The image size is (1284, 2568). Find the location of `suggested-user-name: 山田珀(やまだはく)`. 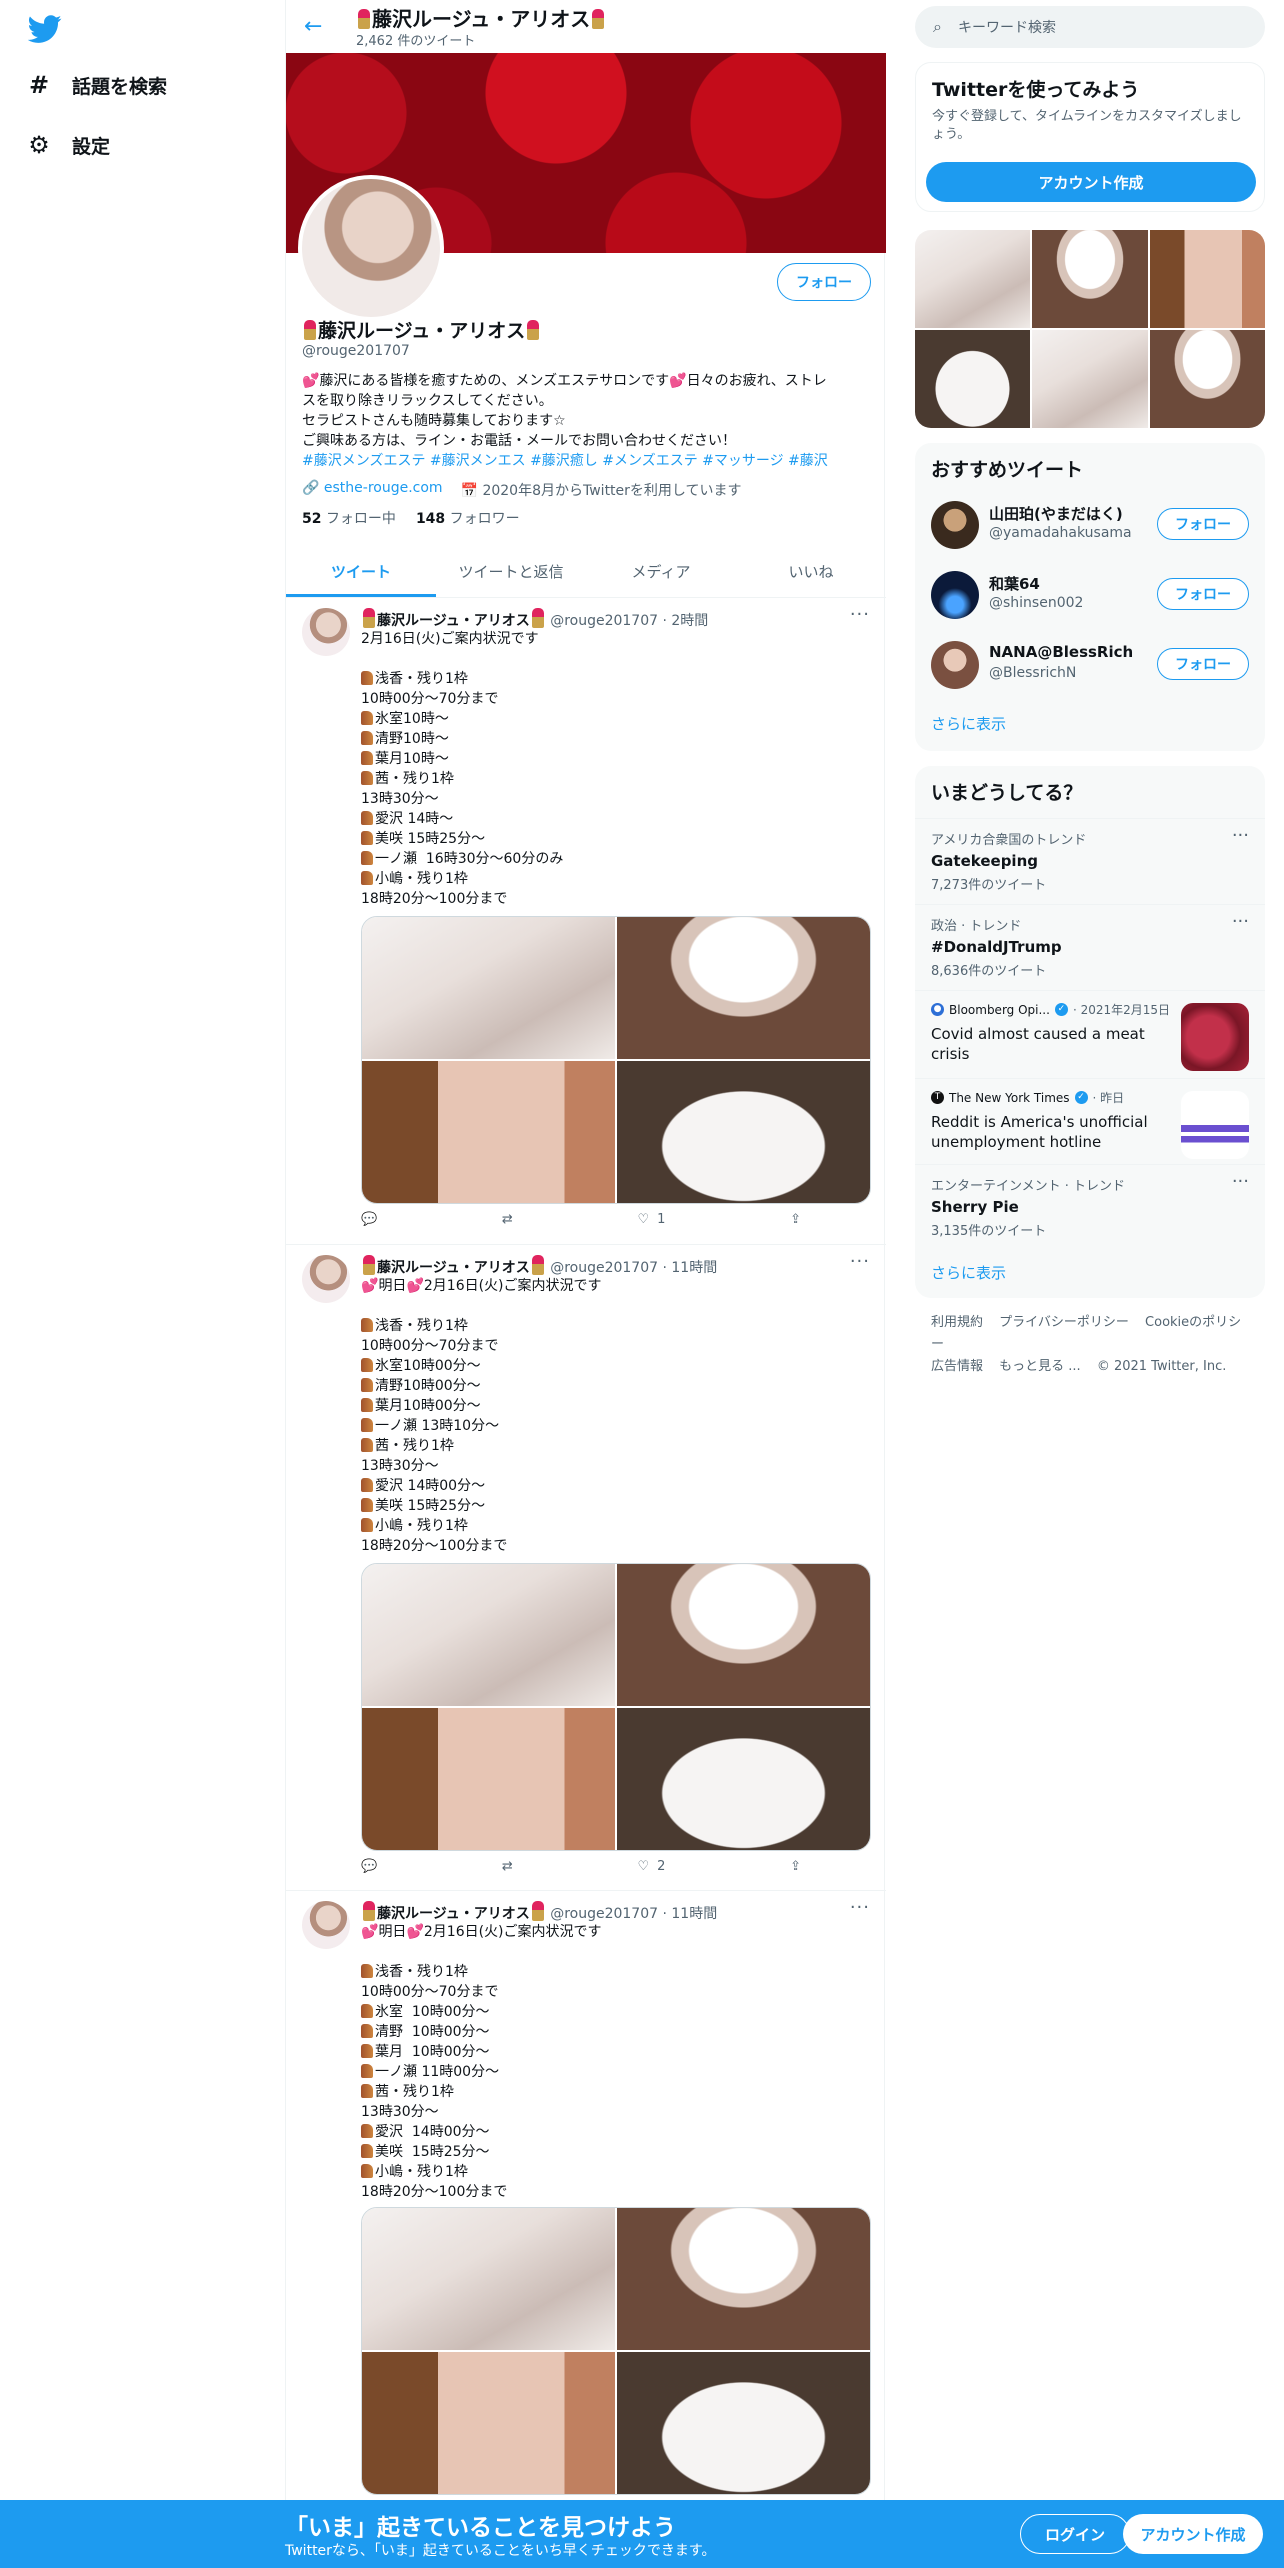

suggested-user-name: 山田珀(やまだはく) is located at coordinates (1056, 513).